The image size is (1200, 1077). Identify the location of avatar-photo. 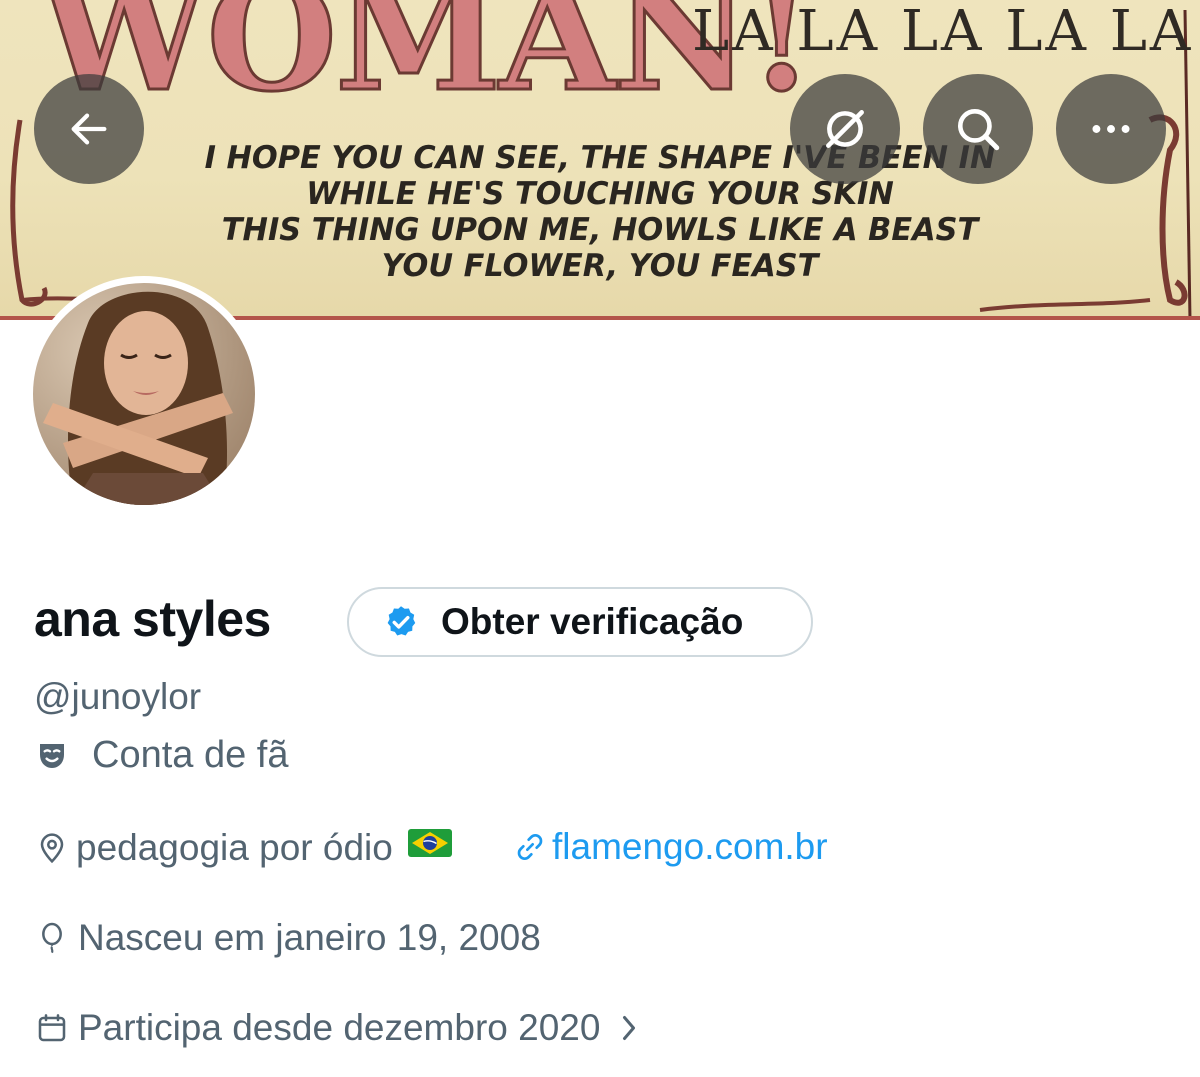
(144, 394).